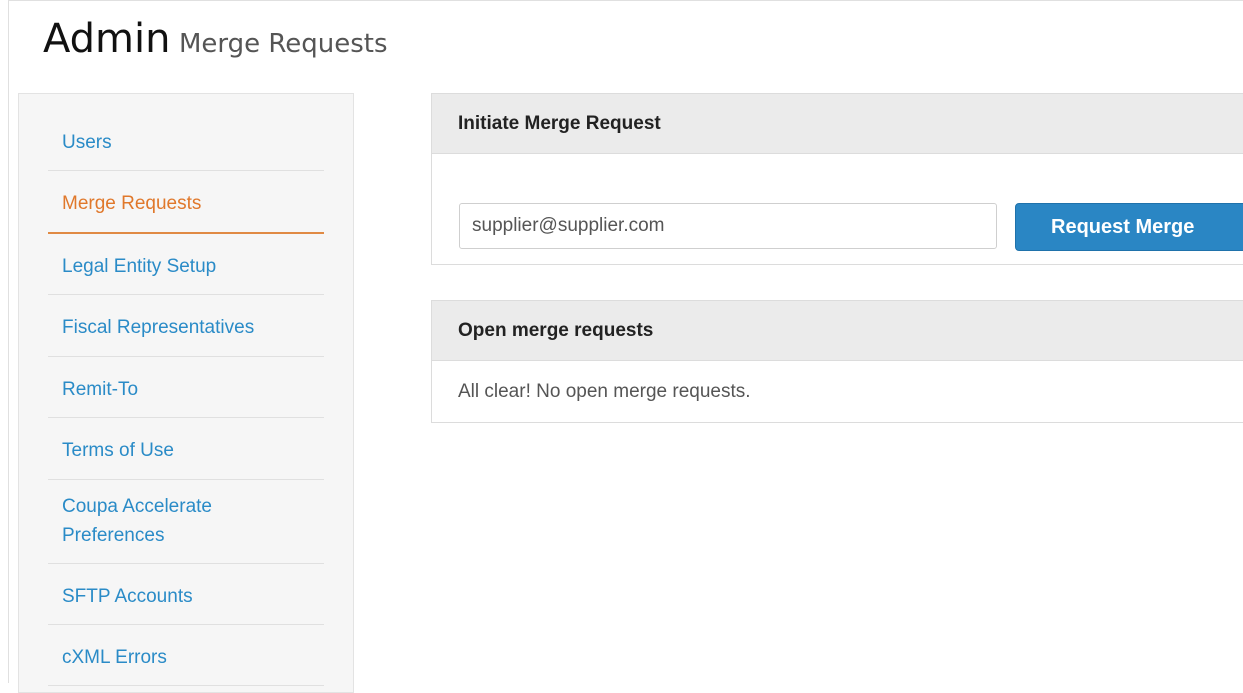 The width and height of the screenshot is (1243, 693). What do you see at coordinates (837, 331) in the screenshot?
I see `open-merge-requests-heading: Open merge requests` at bounding box center [837, 331].